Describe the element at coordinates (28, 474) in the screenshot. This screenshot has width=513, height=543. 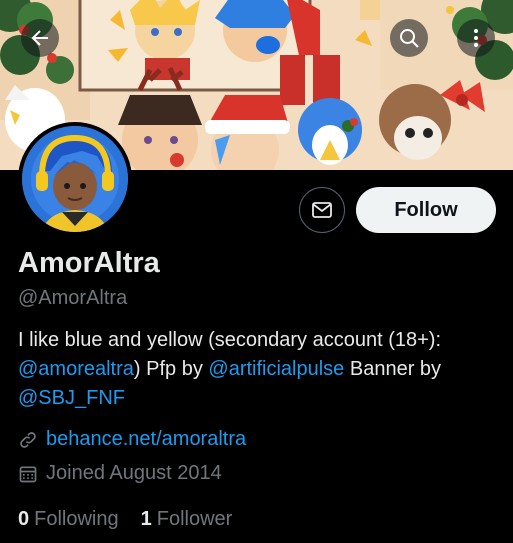
I see `calendar-icon` at that location.